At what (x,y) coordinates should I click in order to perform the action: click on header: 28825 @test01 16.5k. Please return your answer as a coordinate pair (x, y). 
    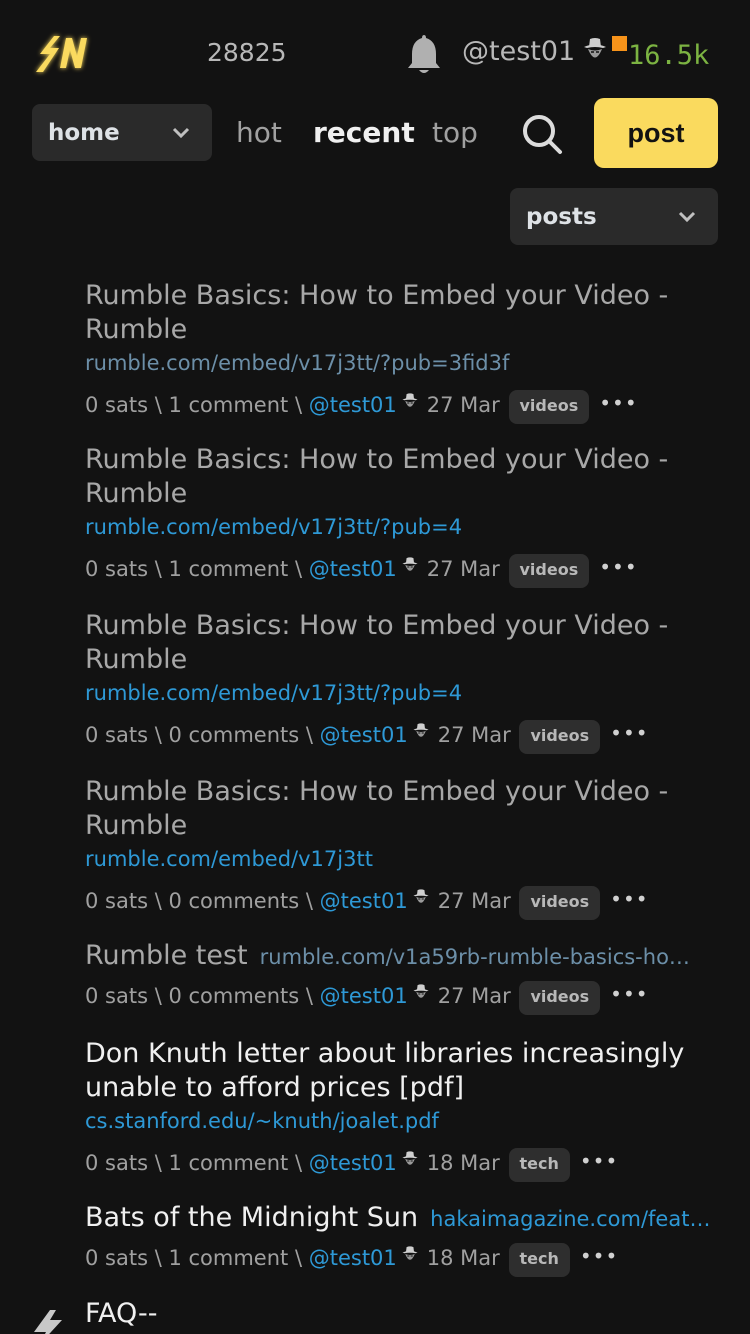
    Looking at the image, I should click on (375, 55).